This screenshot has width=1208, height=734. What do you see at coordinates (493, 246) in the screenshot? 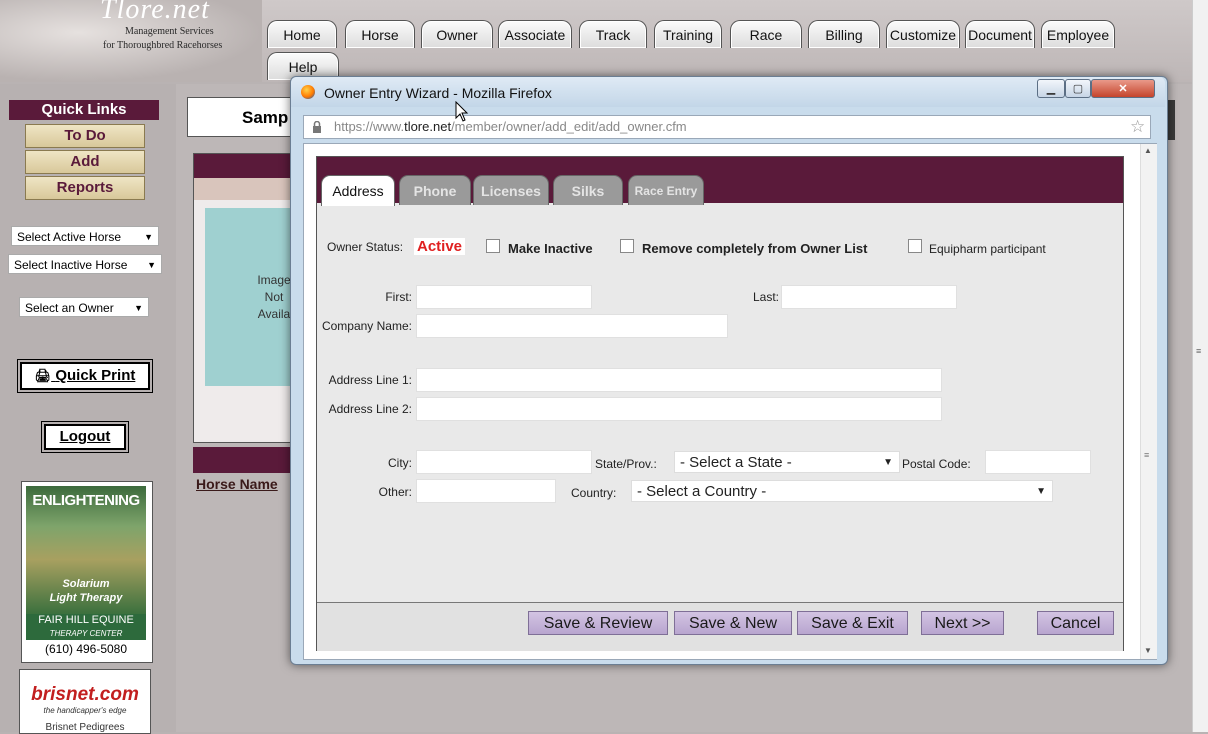
I see `make-inactive-checkbox` at bounding box center [493, 246].